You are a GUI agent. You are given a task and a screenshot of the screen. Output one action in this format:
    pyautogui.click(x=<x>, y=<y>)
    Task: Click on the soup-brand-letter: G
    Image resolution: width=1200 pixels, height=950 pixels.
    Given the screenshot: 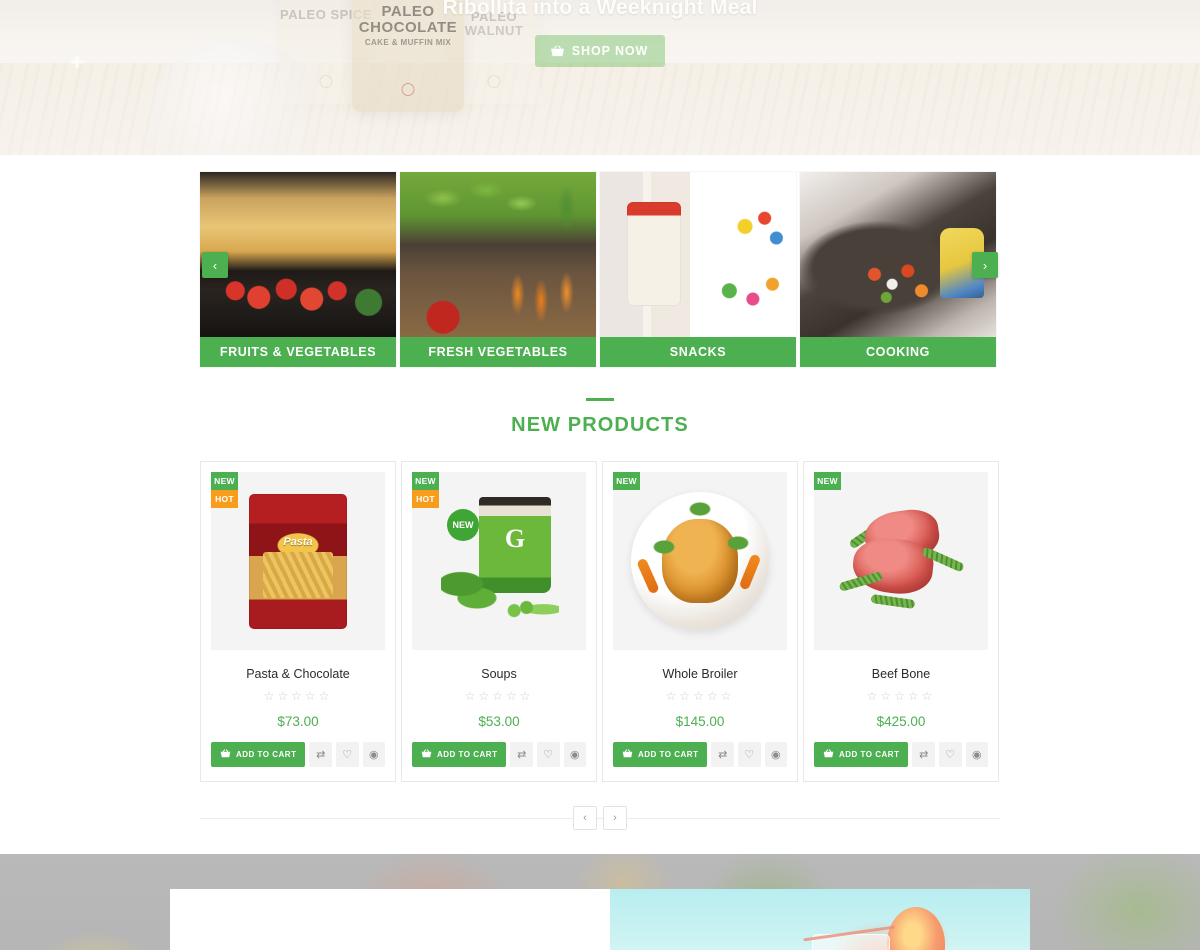 What is the action you would take?
    pyautogui.click(x=515, y=539)
    